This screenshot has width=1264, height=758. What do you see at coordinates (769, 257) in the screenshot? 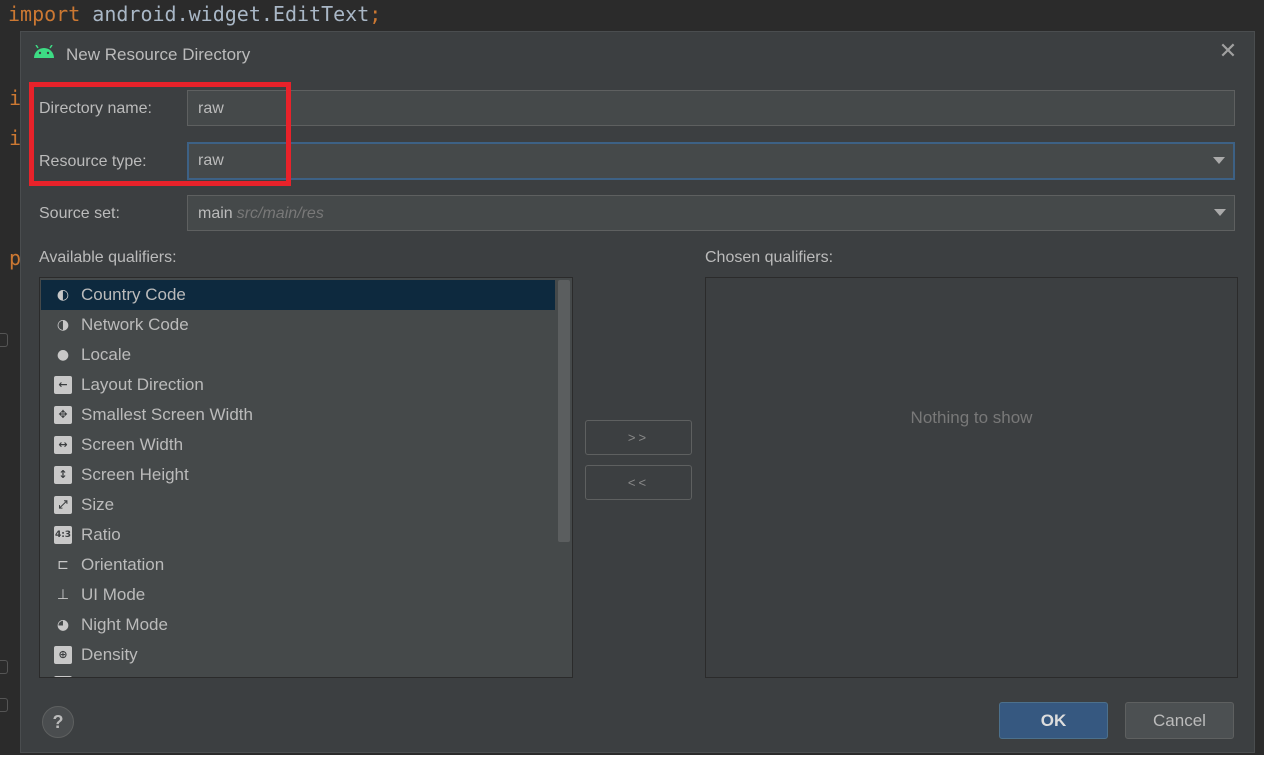
I see `chosen-qualifiers-label: Chosen qualifiers:` at bounding box center [769, 257].